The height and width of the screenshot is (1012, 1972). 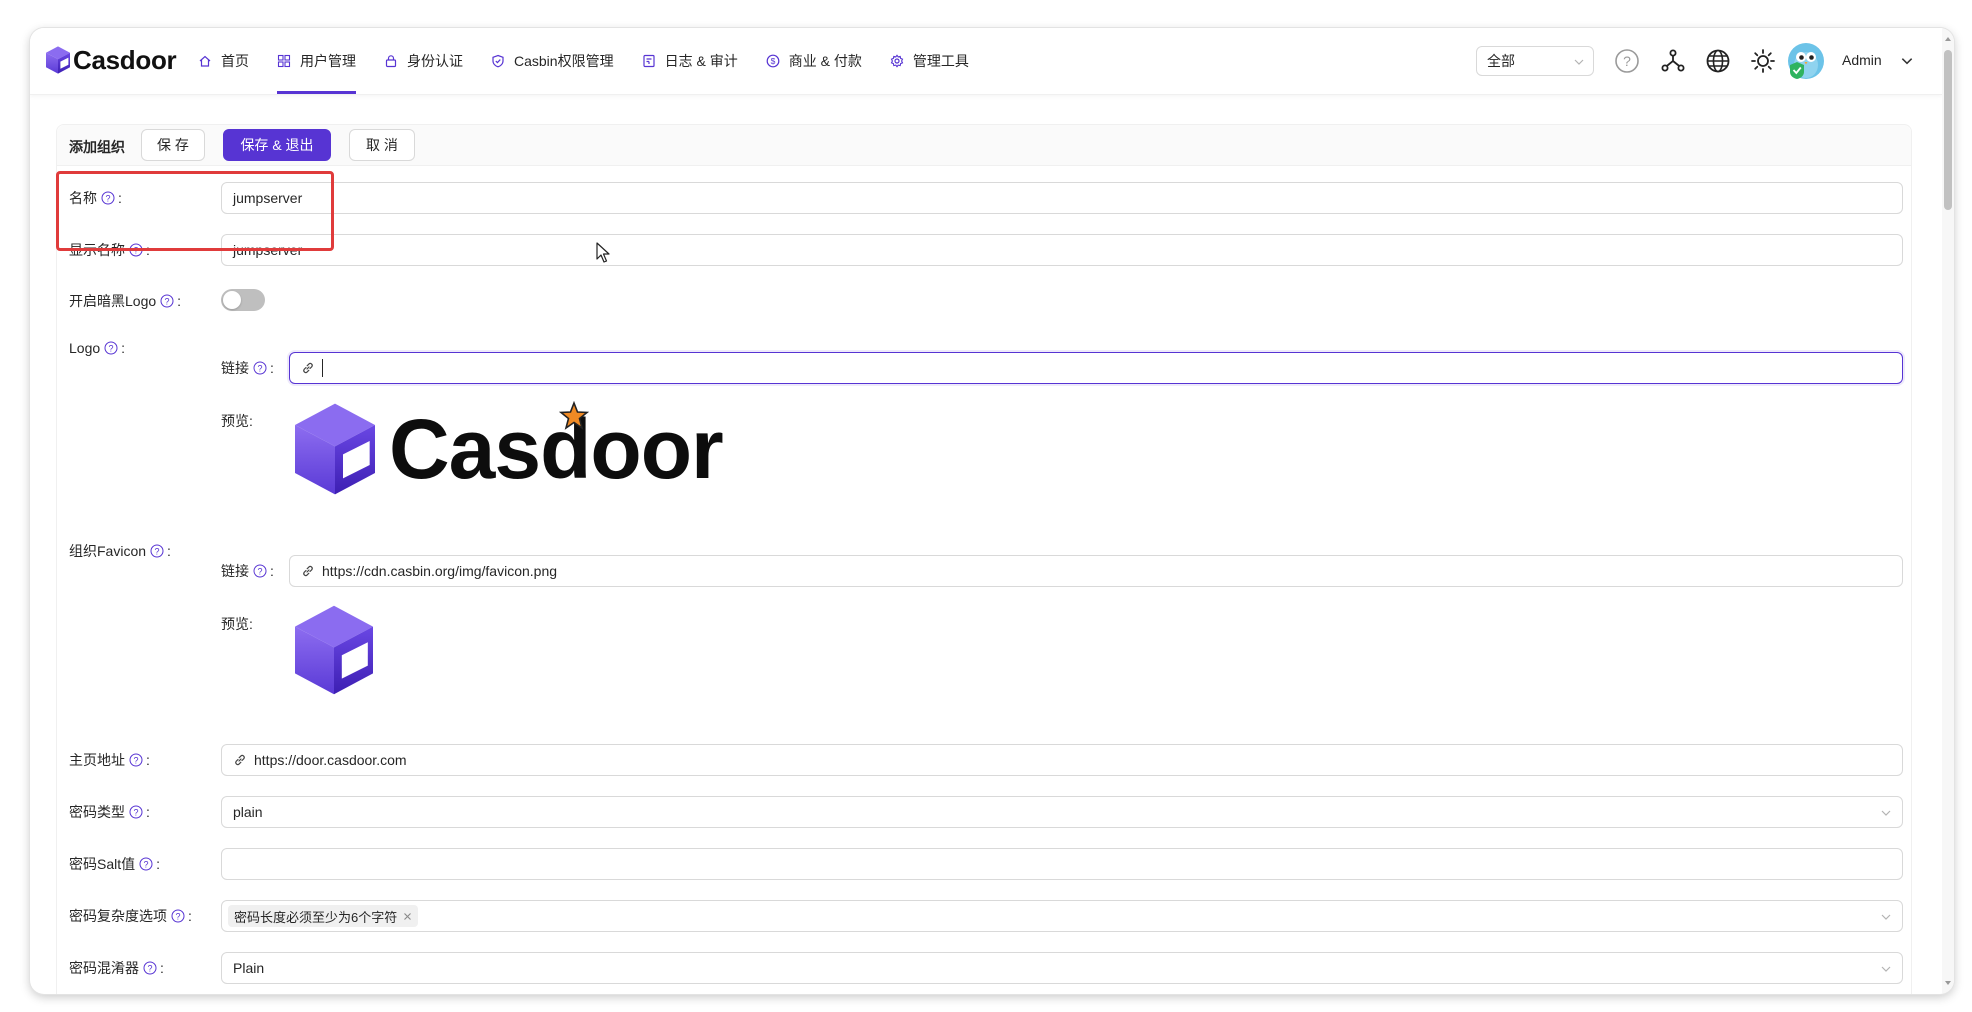 I want to click on favicon-preview-image, so click(x=334, y=651).